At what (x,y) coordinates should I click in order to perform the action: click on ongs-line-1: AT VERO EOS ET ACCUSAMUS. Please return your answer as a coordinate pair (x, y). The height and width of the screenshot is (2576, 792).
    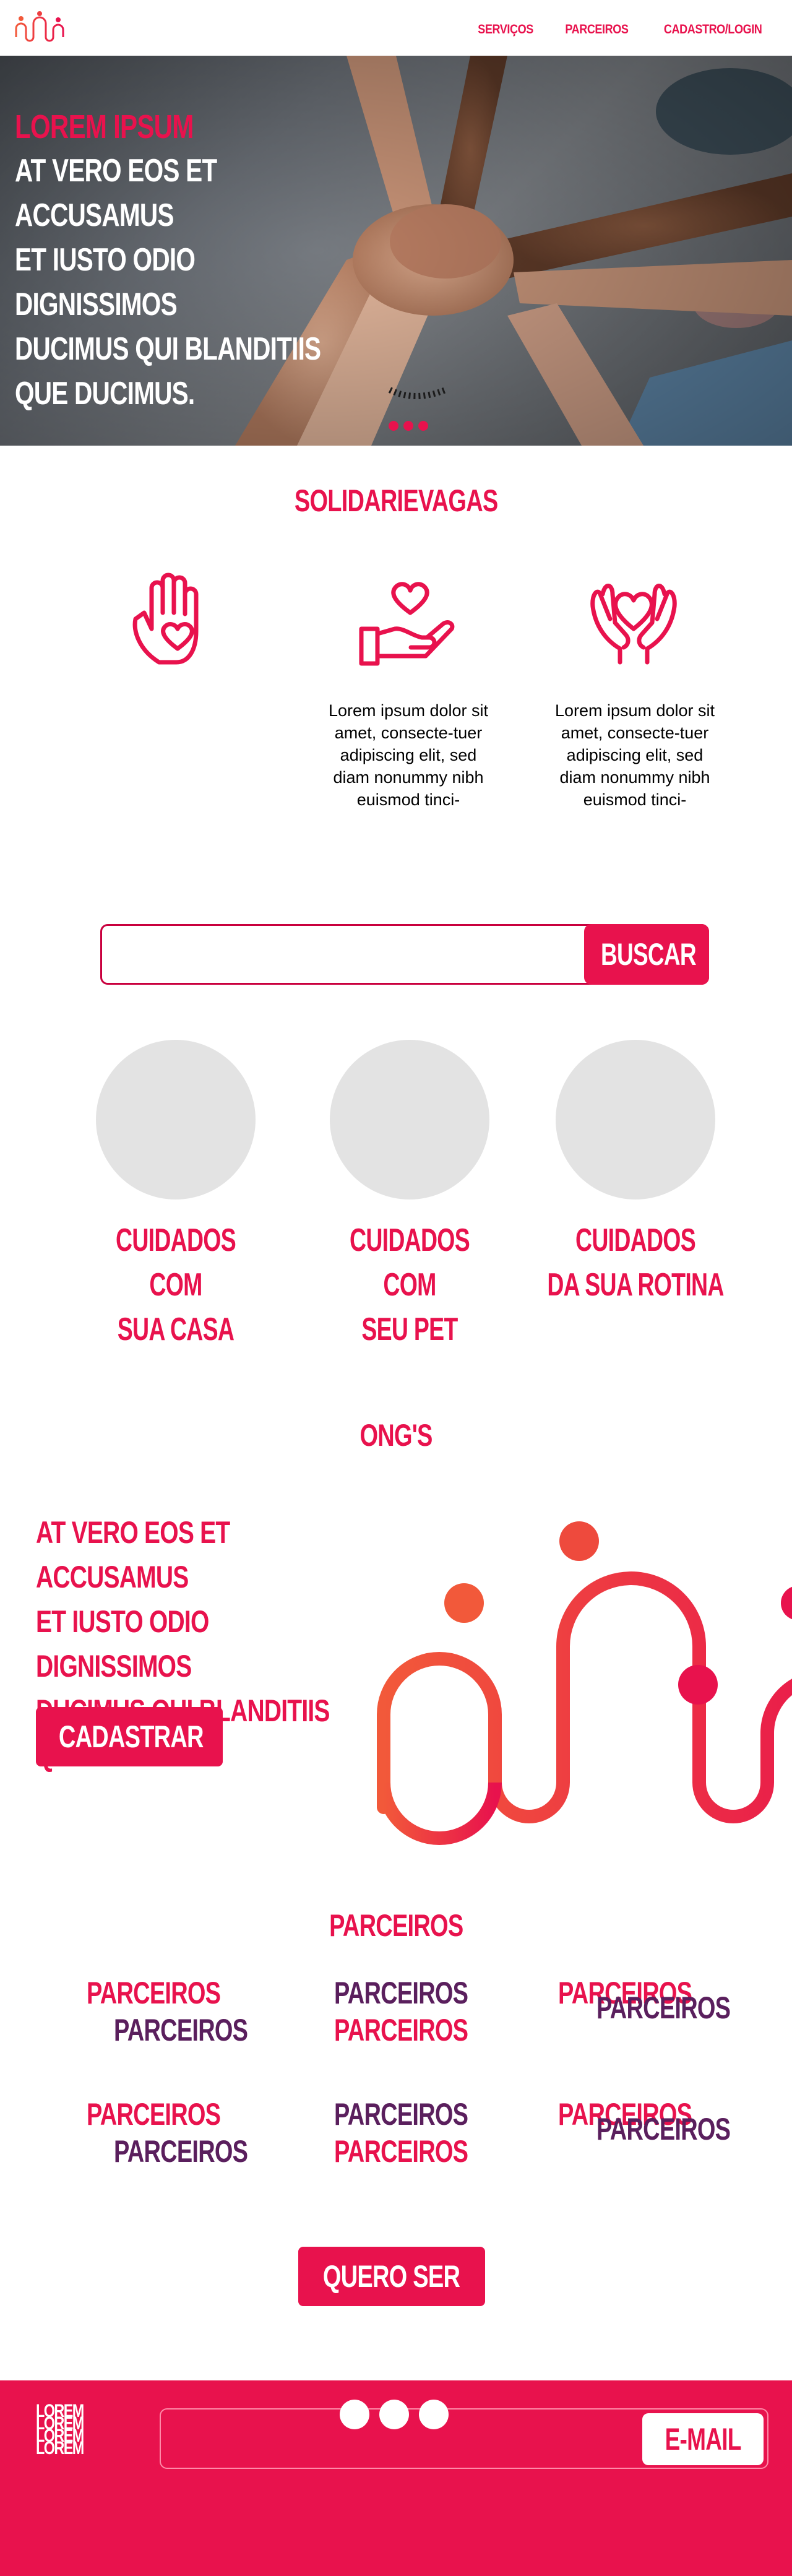
    Looking at the image, I should click on (133, 1554).